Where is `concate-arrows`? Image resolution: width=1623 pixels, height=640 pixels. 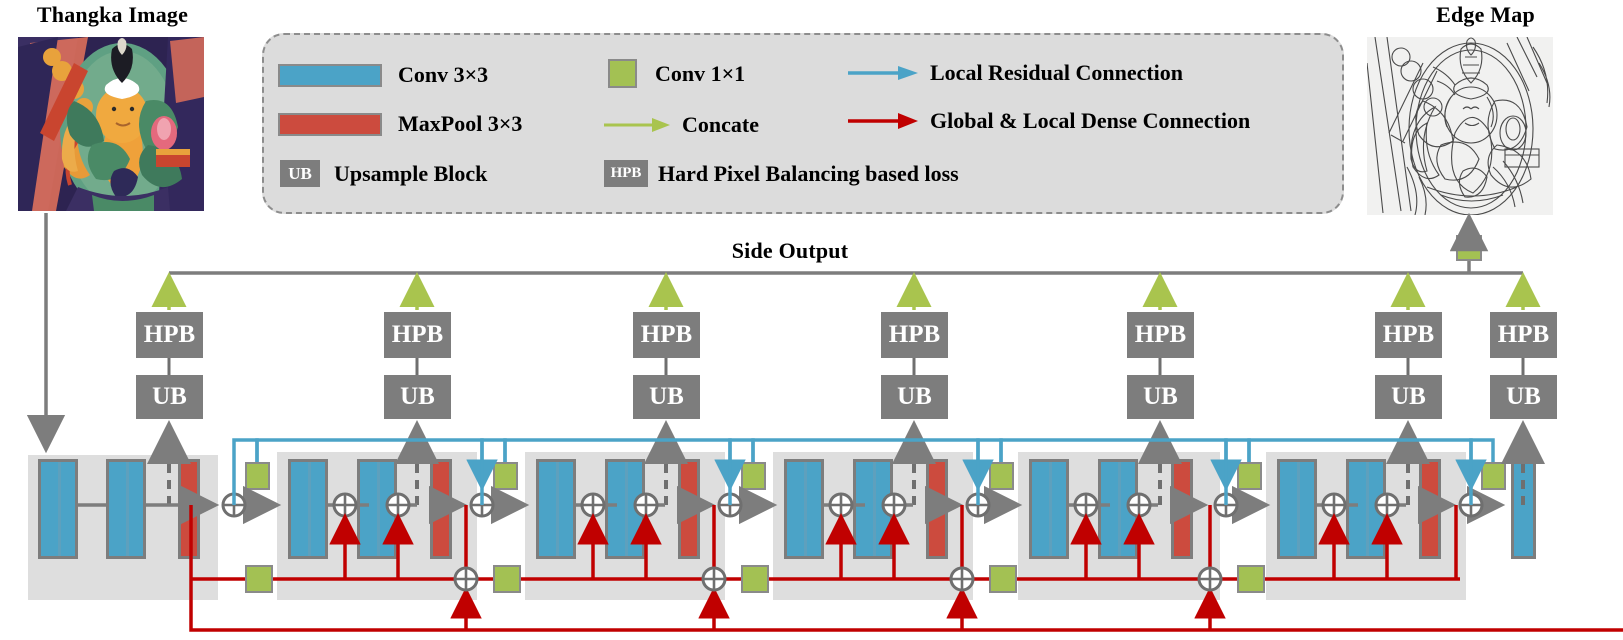 concate-arrows is located at coordinates (846, 291).